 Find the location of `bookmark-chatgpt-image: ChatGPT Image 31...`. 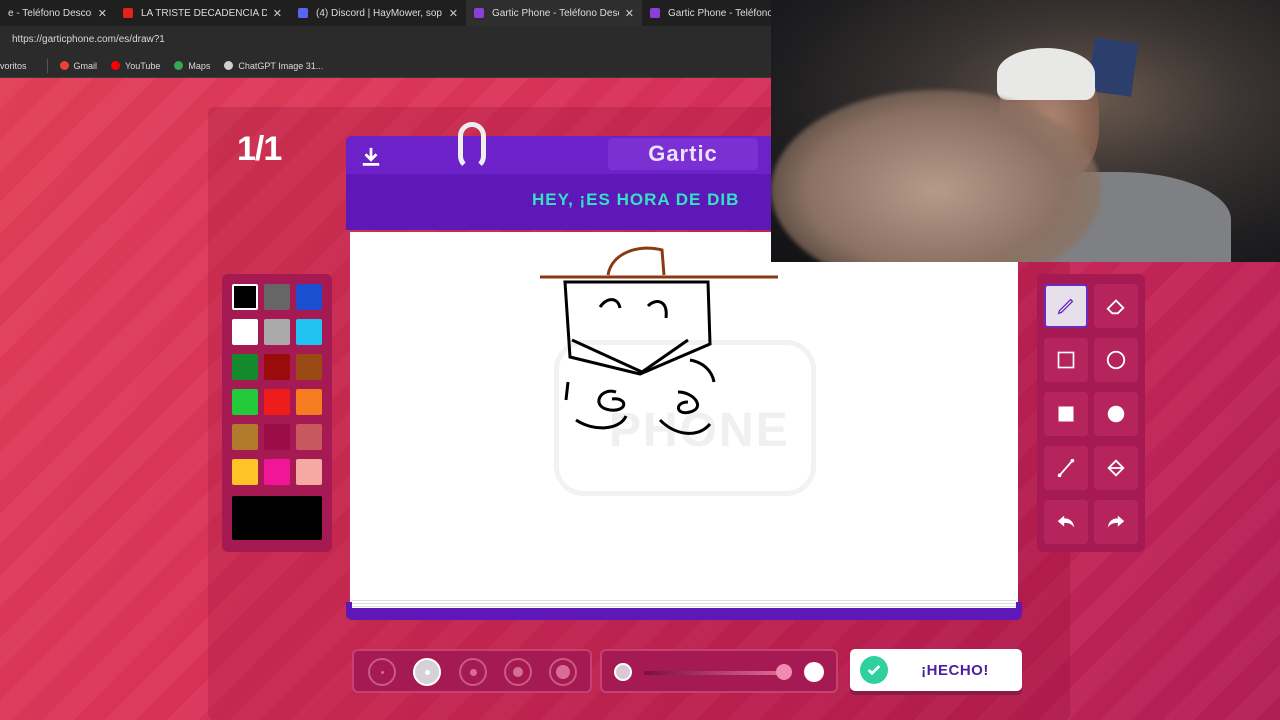

bookmark-chatgpt-image: ChatGPT Image 31... is located at coordinates (273, 66).